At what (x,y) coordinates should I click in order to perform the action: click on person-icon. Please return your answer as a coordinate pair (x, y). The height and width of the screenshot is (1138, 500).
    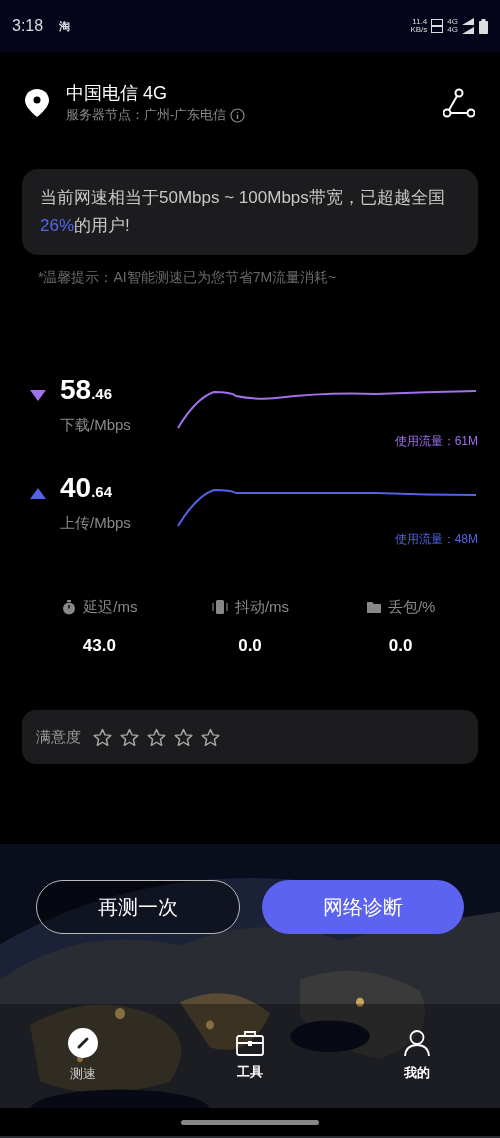
    Looking at the image, I should click on (416, 1043).